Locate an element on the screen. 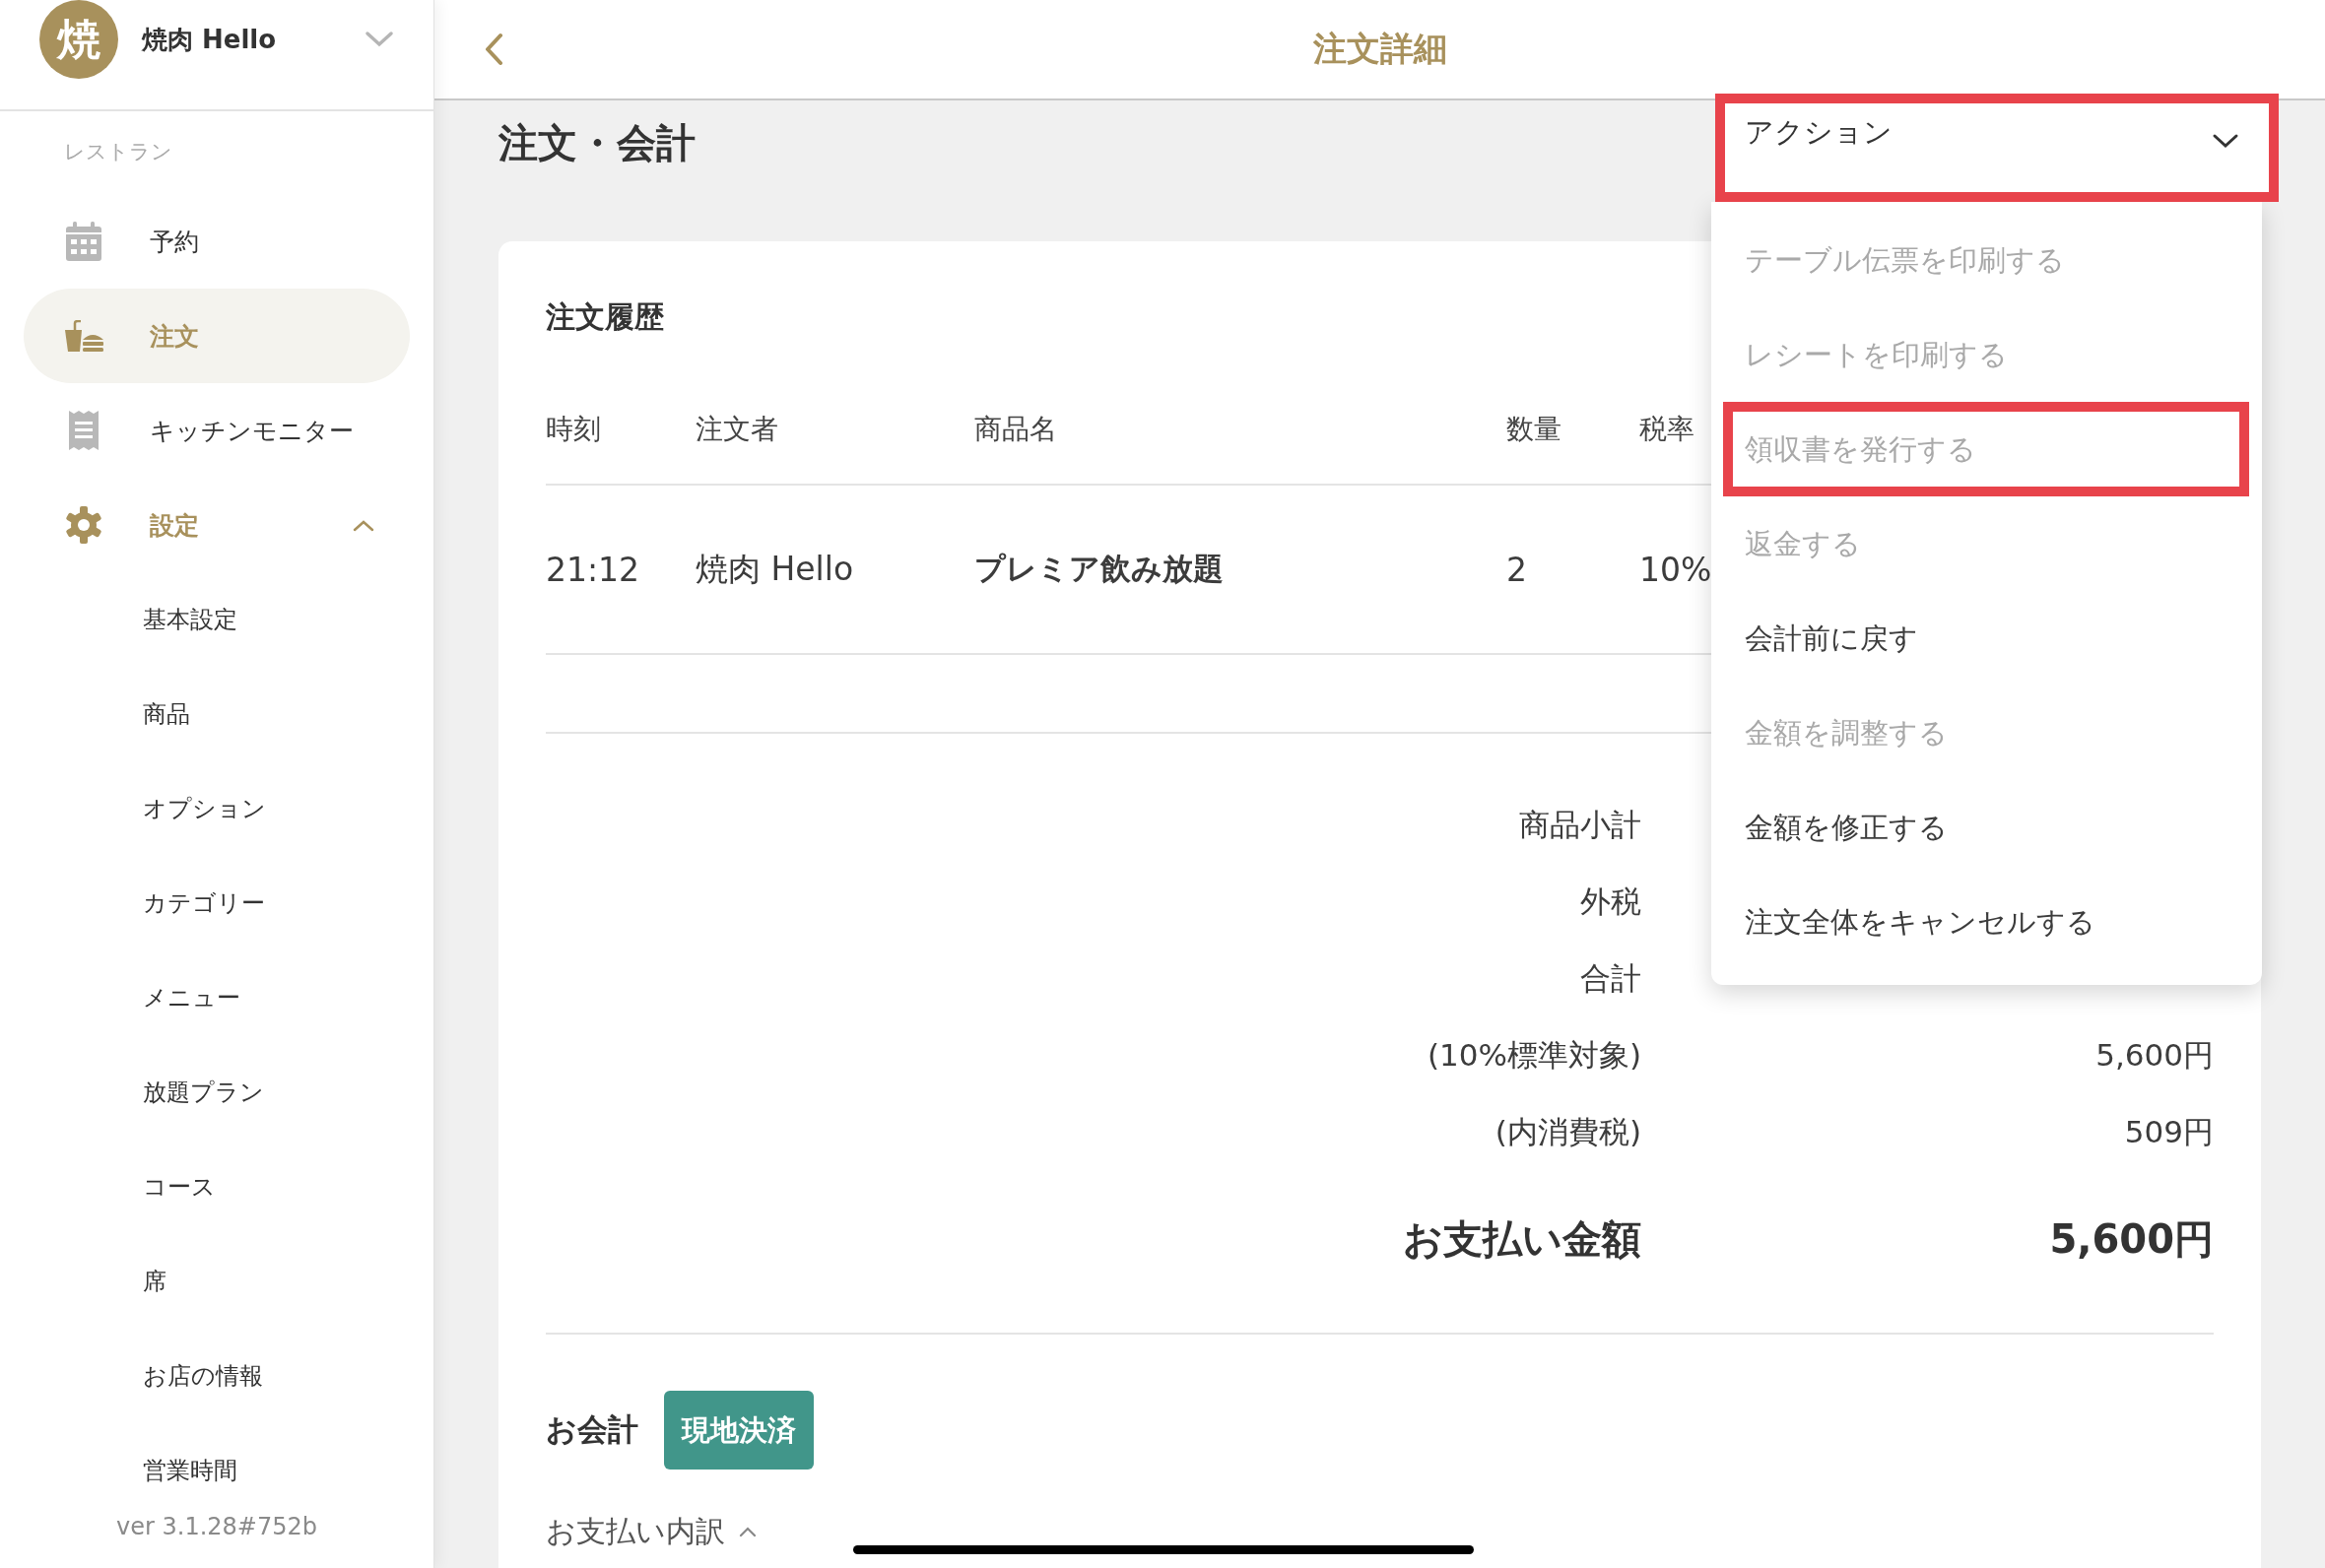 This screenshot has width=2325, height=1568. sub-nav-item: コース is located at coordinates (217, 1187).